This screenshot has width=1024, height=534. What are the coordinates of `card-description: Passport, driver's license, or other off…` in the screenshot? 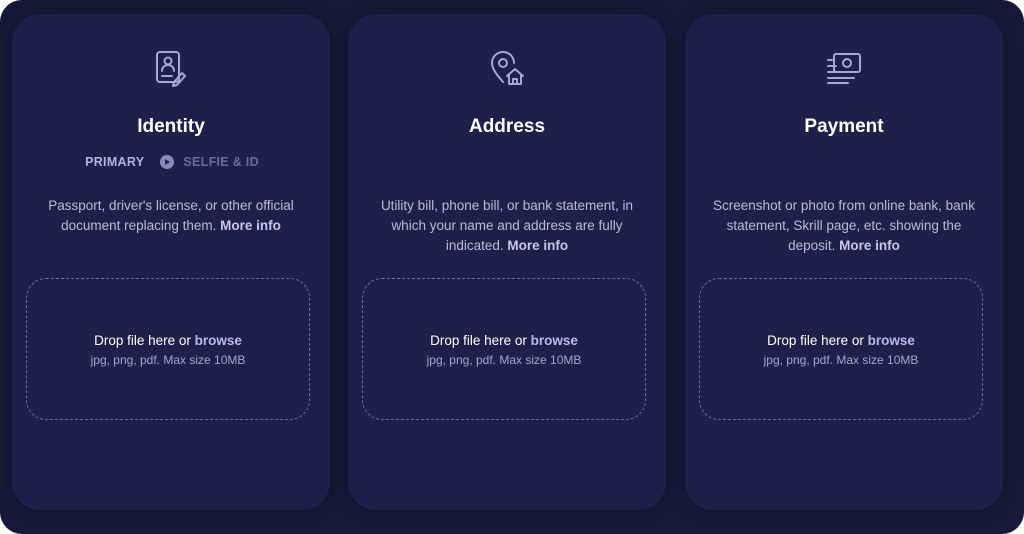 It's located at (171, 216).